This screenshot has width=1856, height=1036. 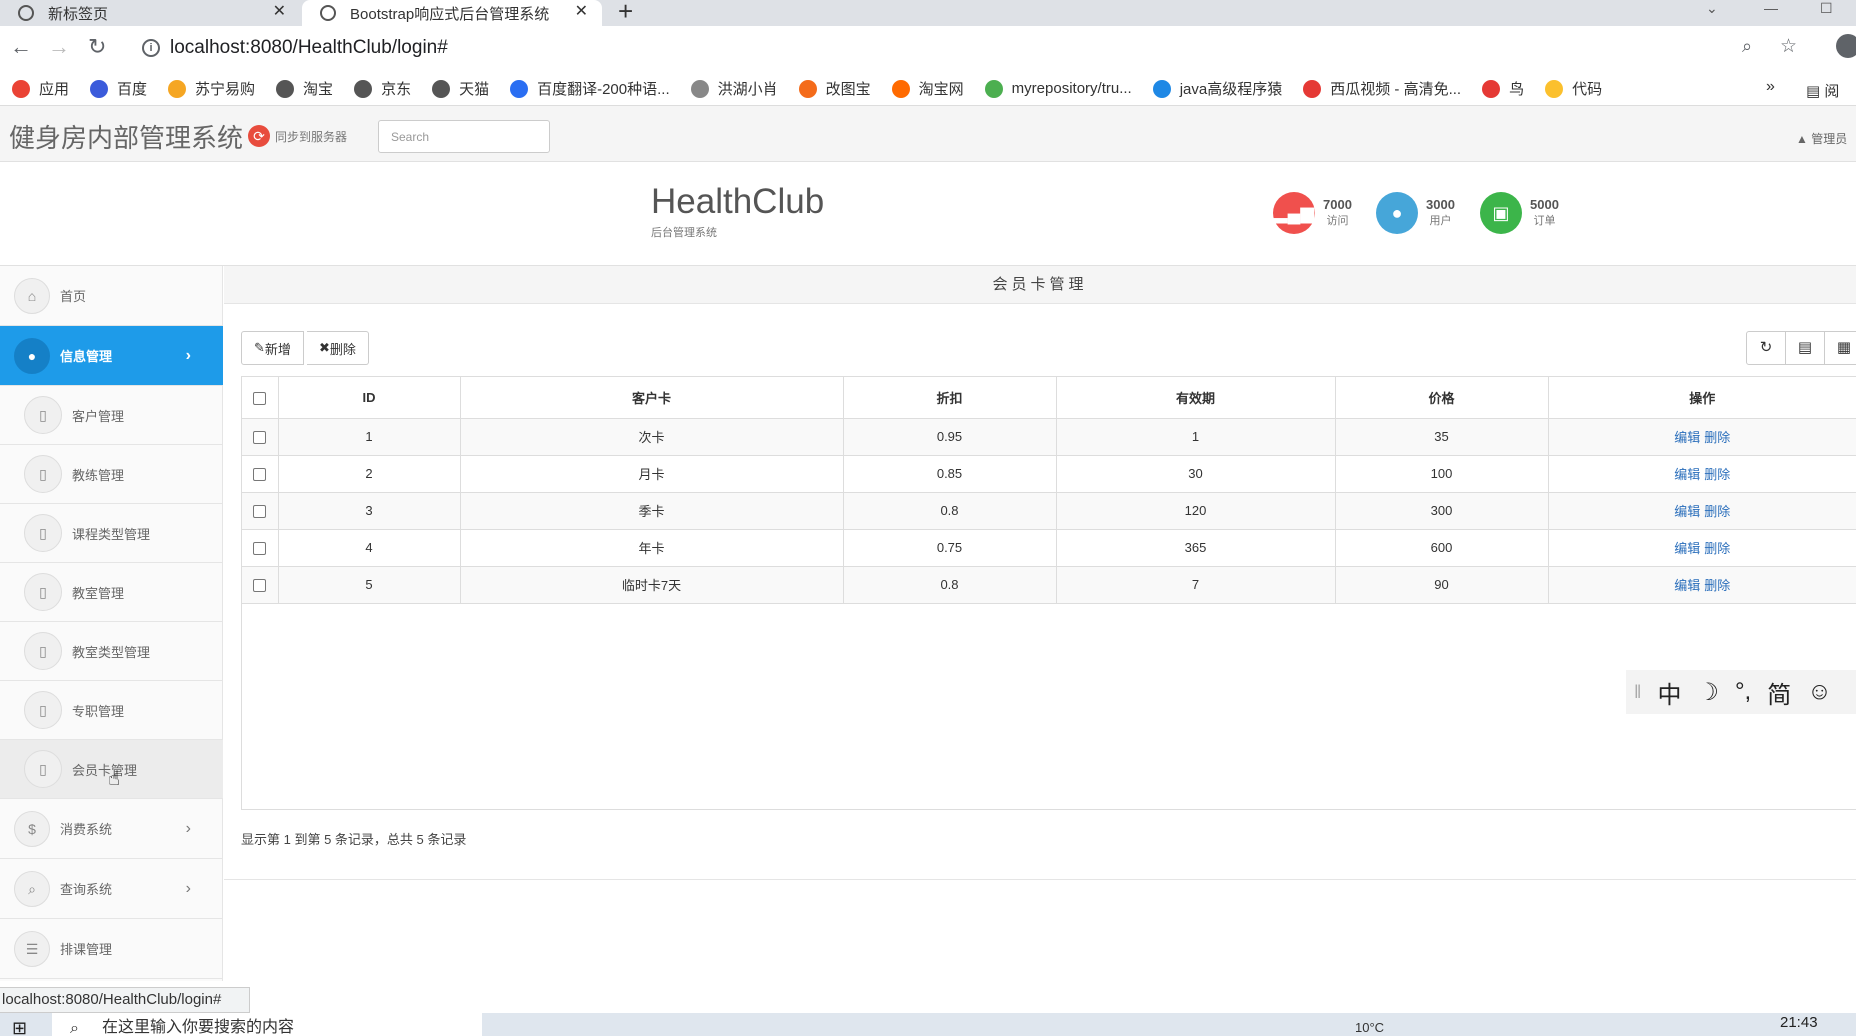 I want to click on delete-button: ✖ 删除, so click(x=338, y=348).